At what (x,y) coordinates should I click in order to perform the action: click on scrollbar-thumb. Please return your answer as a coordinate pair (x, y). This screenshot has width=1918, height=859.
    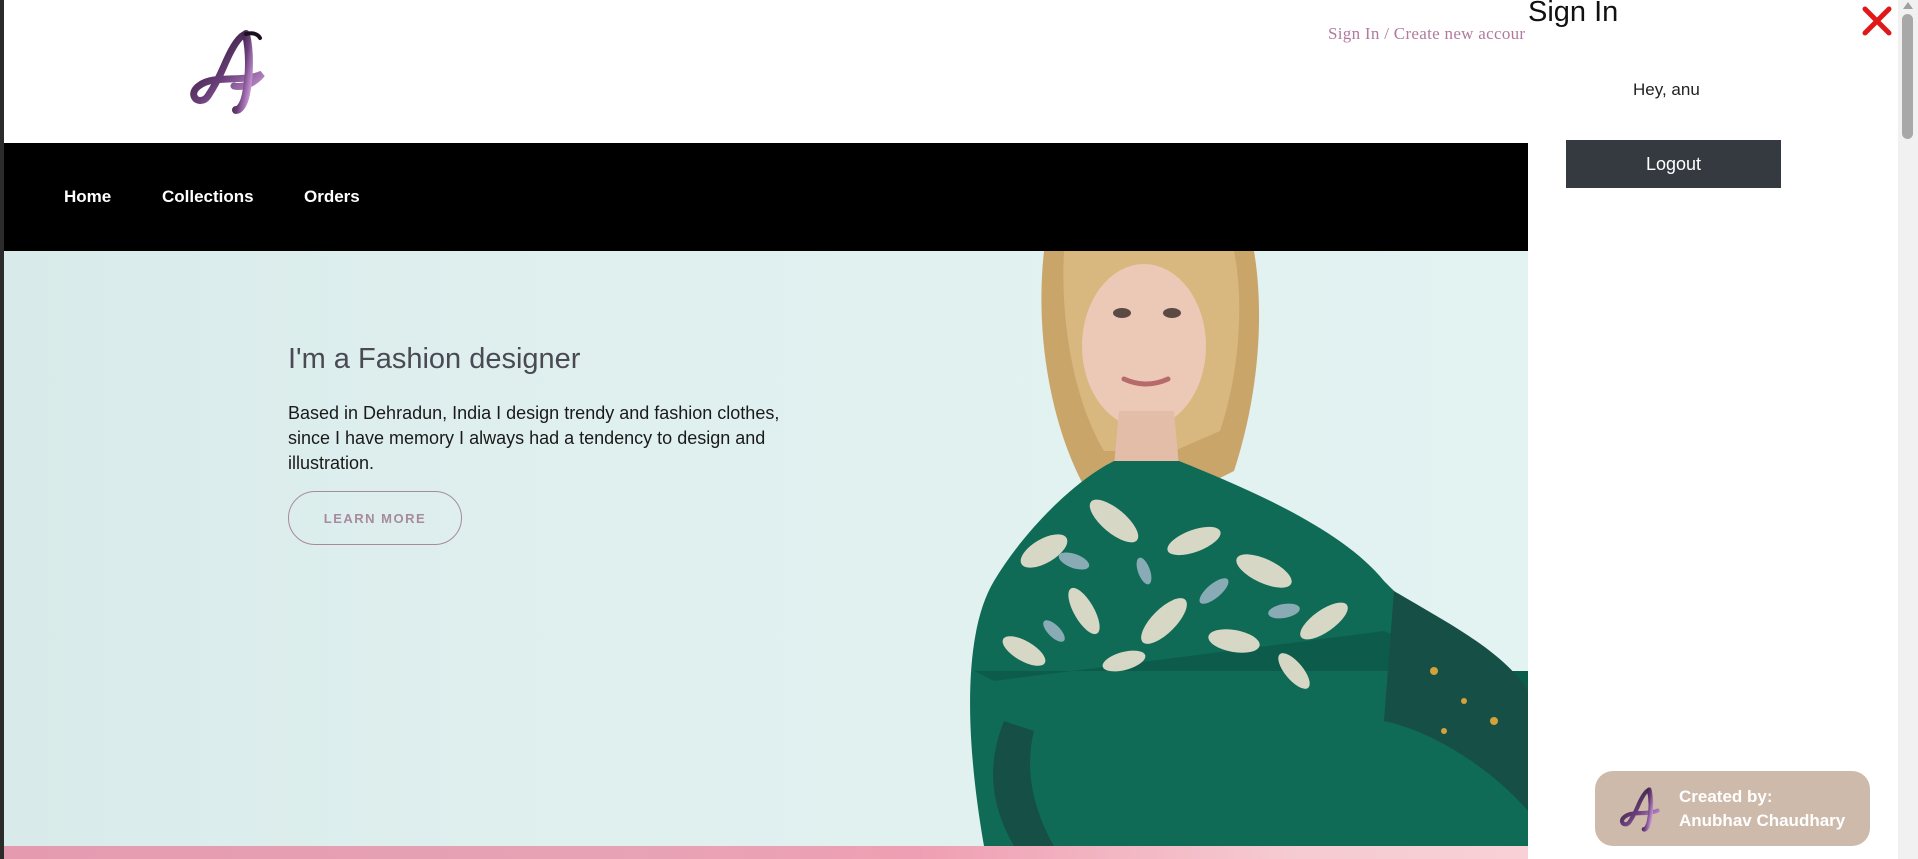
    Looking at the image, I should click on (1907, 76).